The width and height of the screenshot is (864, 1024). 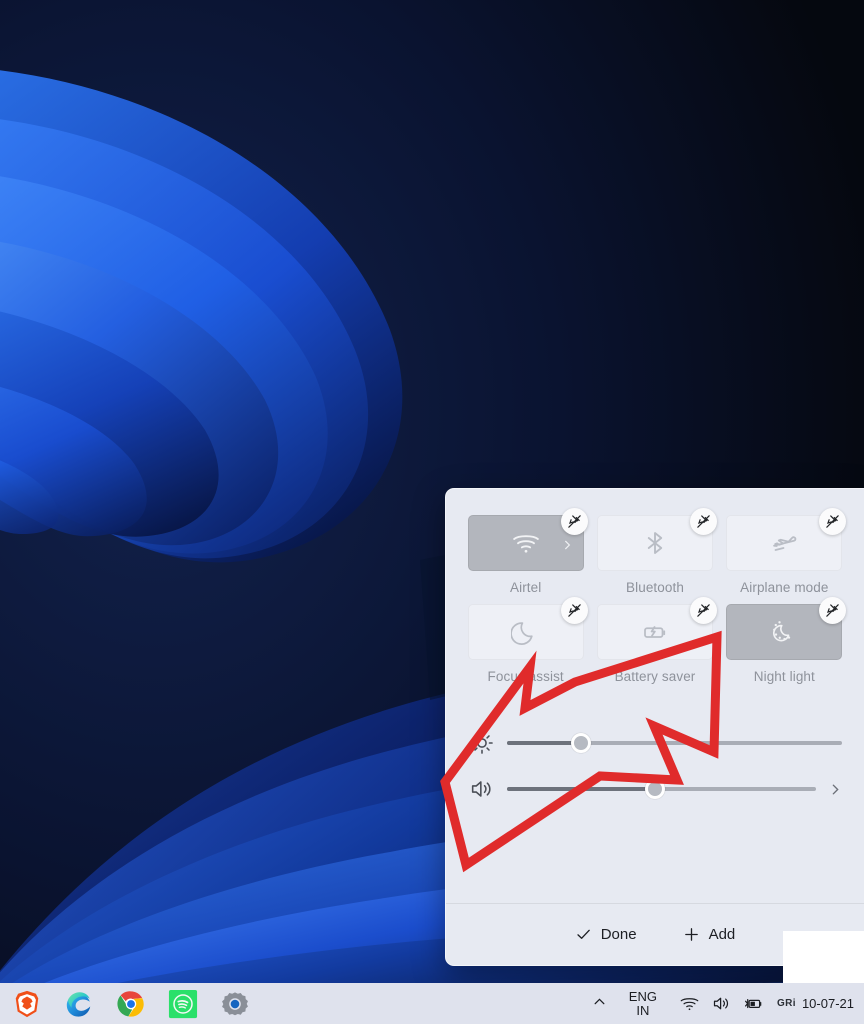 I want to click on tray-misc-label: GRi, so click(x=786, y=1003).